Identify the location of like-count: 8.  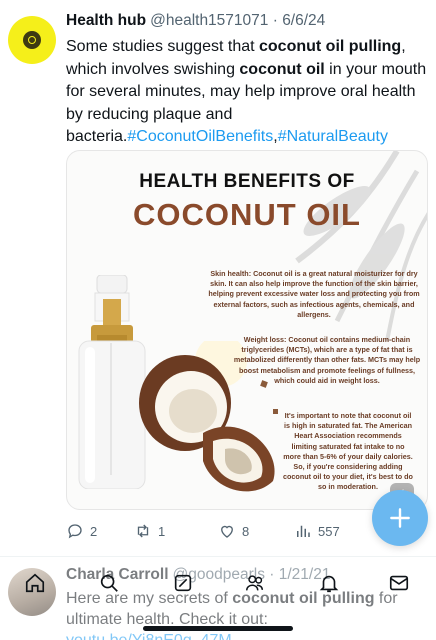
(246, 531).